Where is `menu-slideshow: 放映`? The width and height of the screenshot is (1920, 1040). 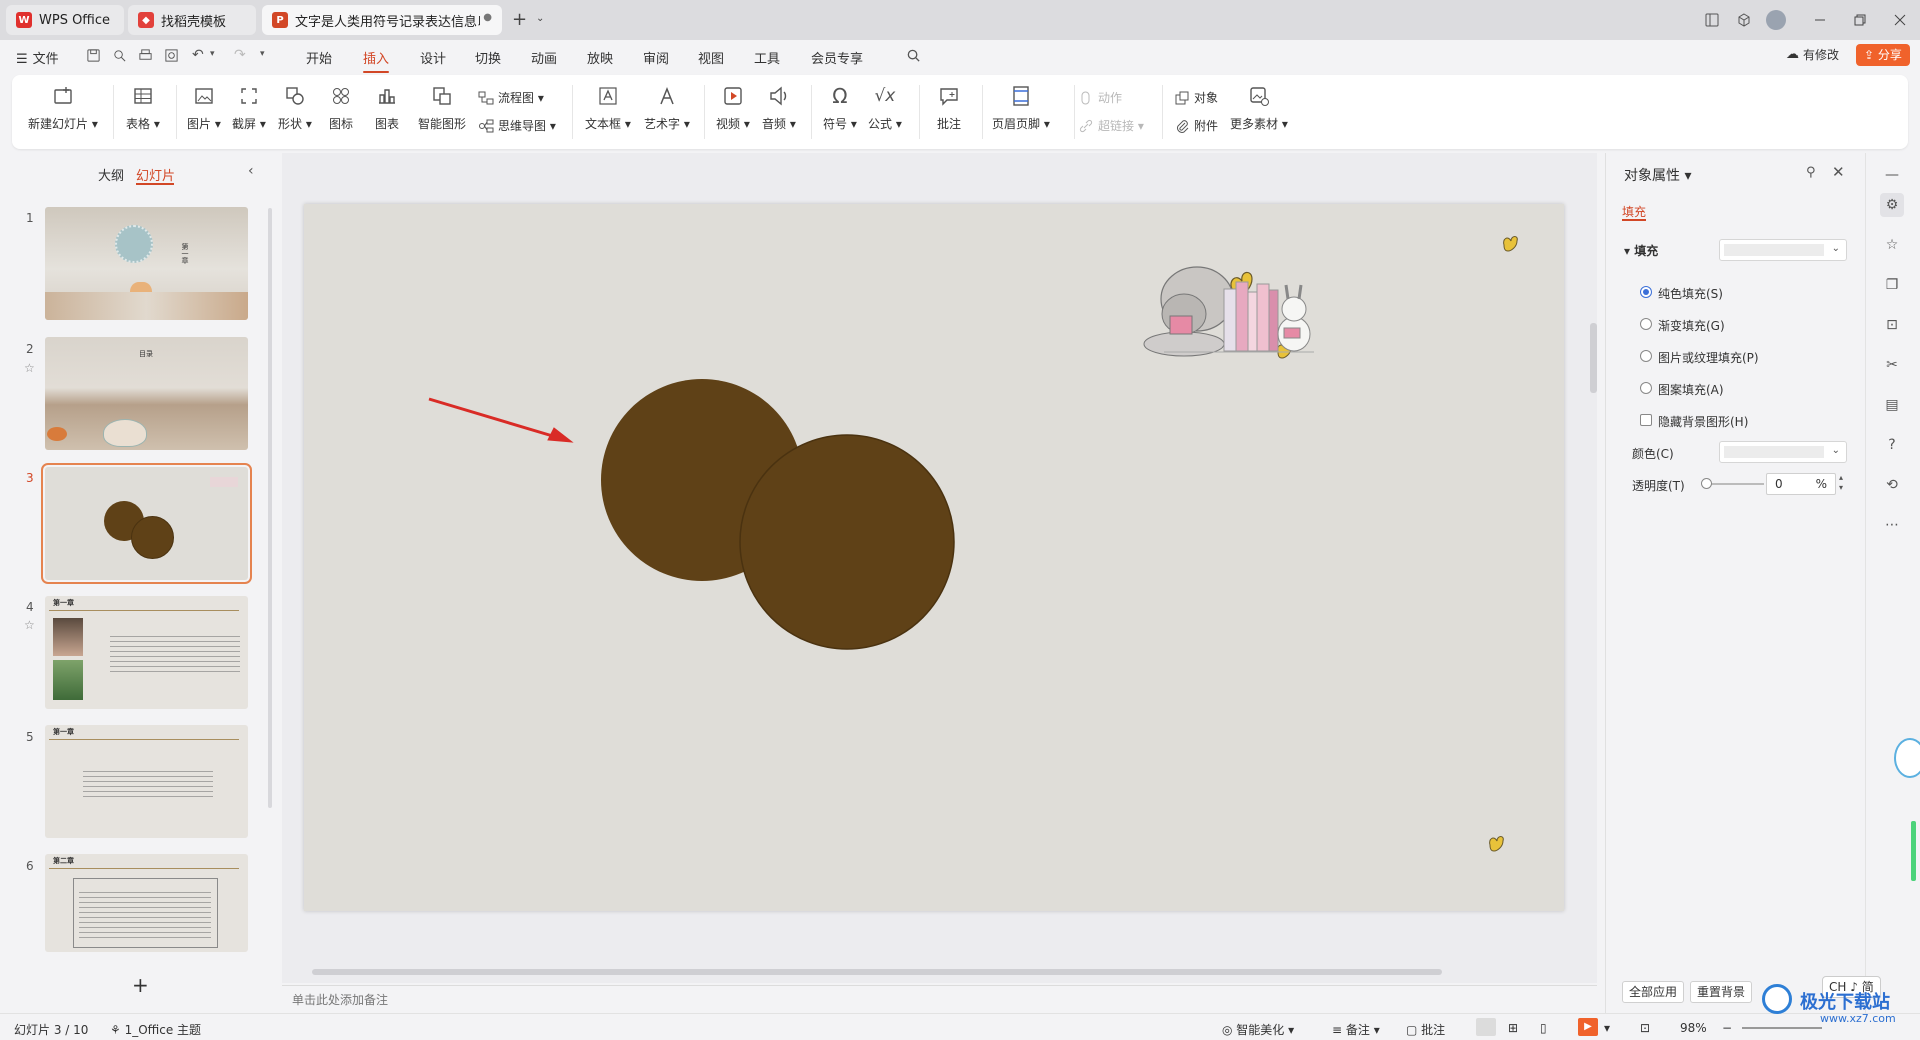
menu-slideshow: 放映 is located at coordinates (600, 57).